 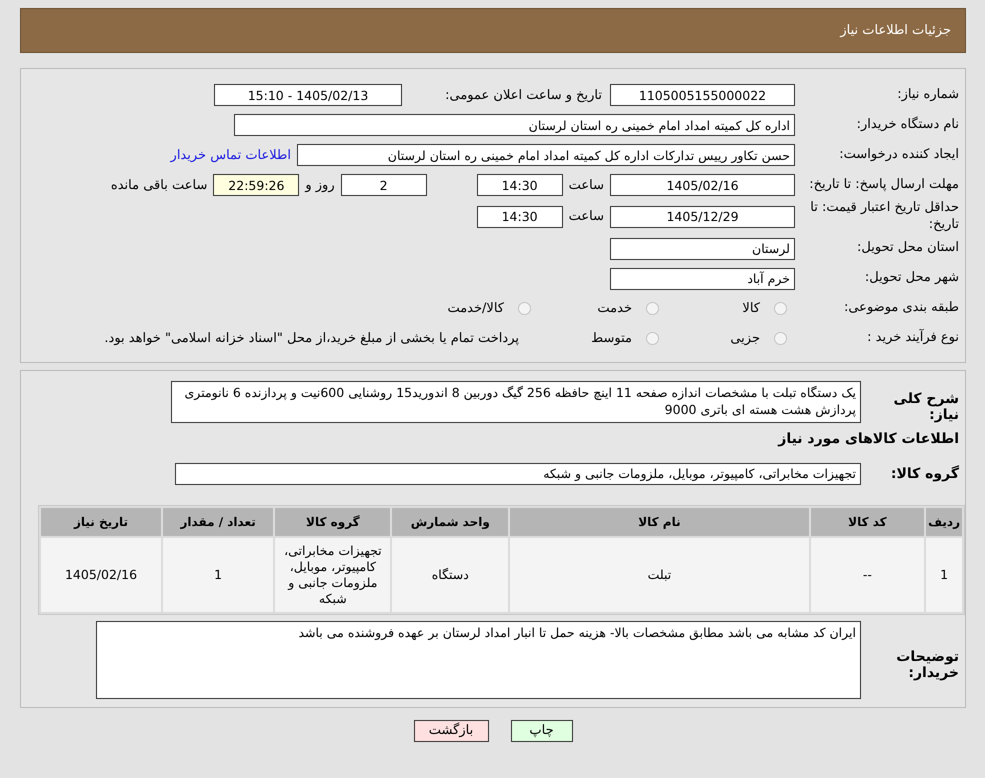 I want to click on table-cell: --, so click(x=867, y=575).